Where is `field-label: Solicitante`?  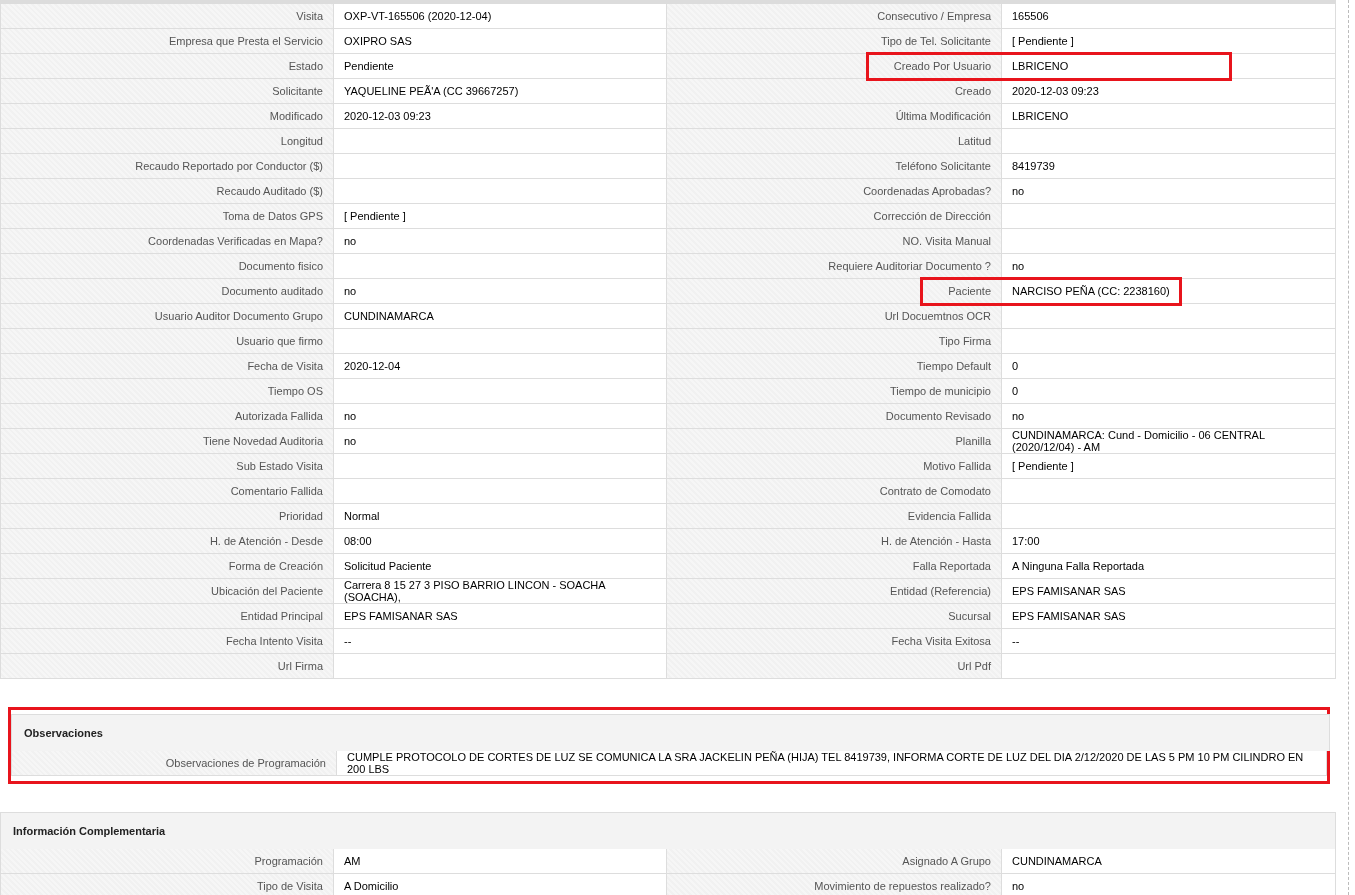
field-label: Solicitante is located at coordinates (167, 91).